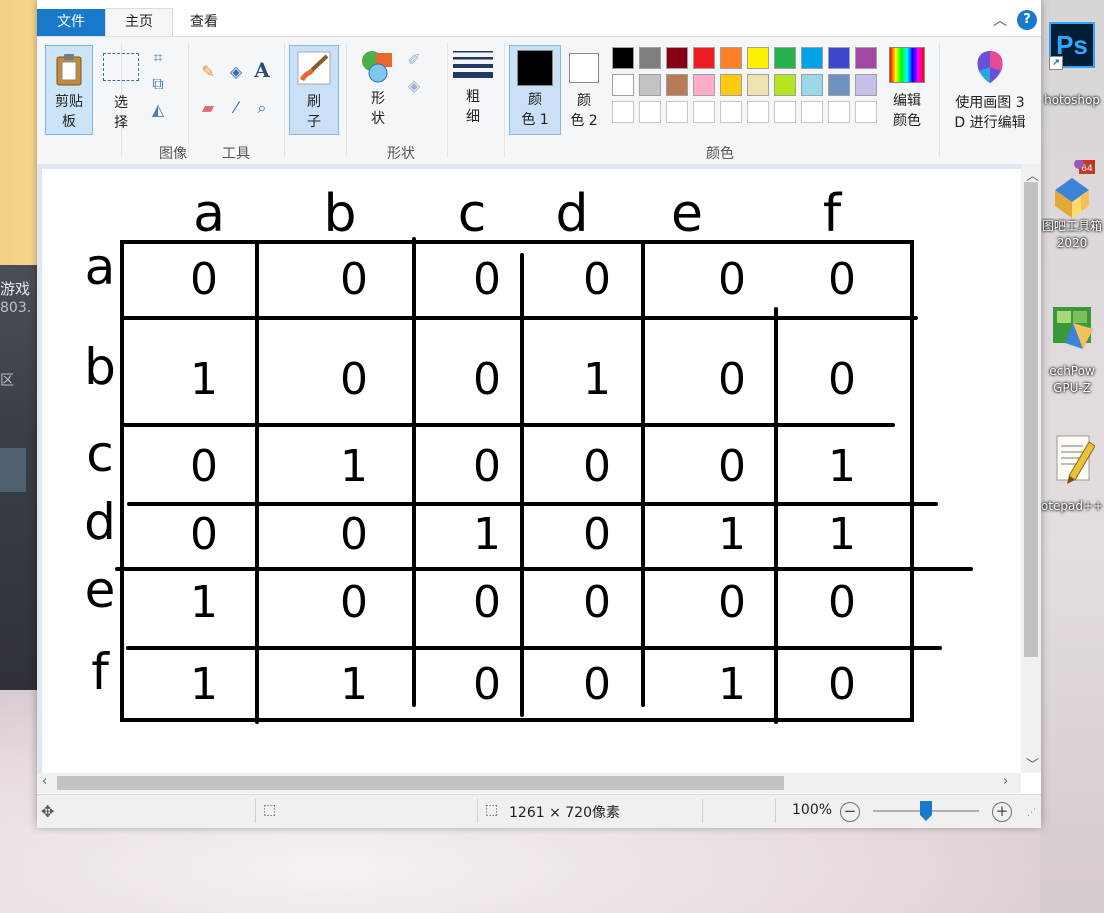 This screenshot has height=913, width=1104. I want to click on size-button: 粗 细, so click(473, 91).